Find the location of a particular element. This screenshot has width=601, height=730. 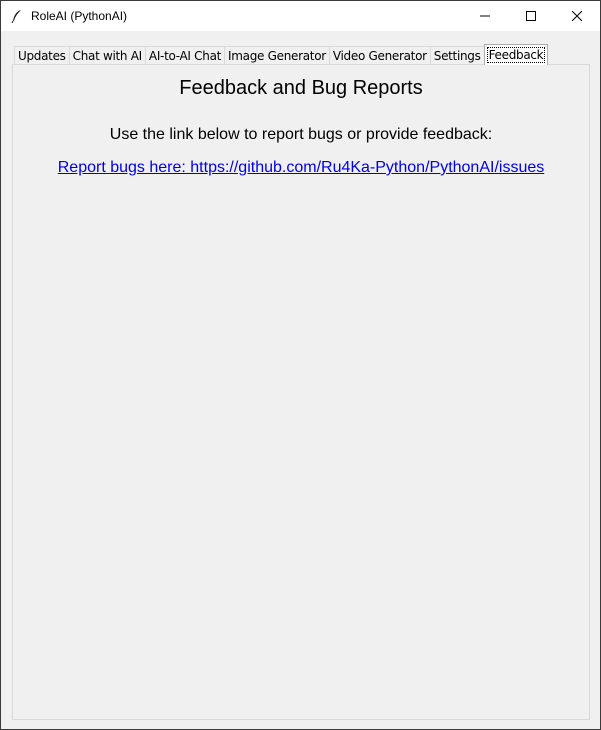

tab-label: Feedback is located at coordinates (516, 55).